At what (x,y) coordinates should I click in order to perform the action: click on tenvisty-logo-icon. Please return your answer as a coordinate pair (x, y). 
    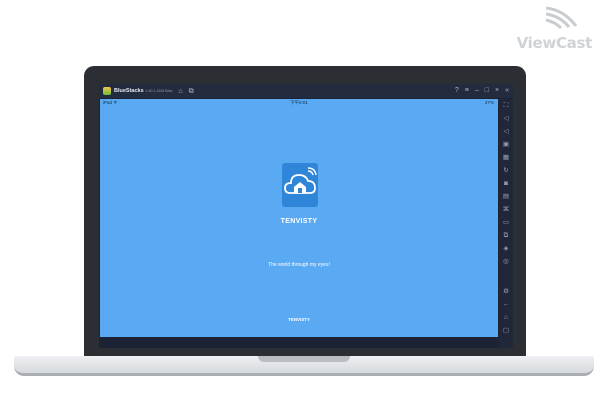
    Looking at the image, I should click on (300, 185).